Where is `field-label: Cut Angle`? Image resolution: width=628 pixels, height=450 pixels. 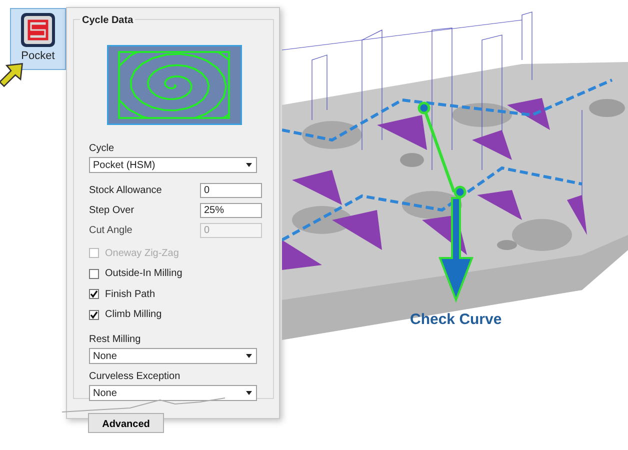 field-label: Cut Angle is located at coordinates (110, 231).